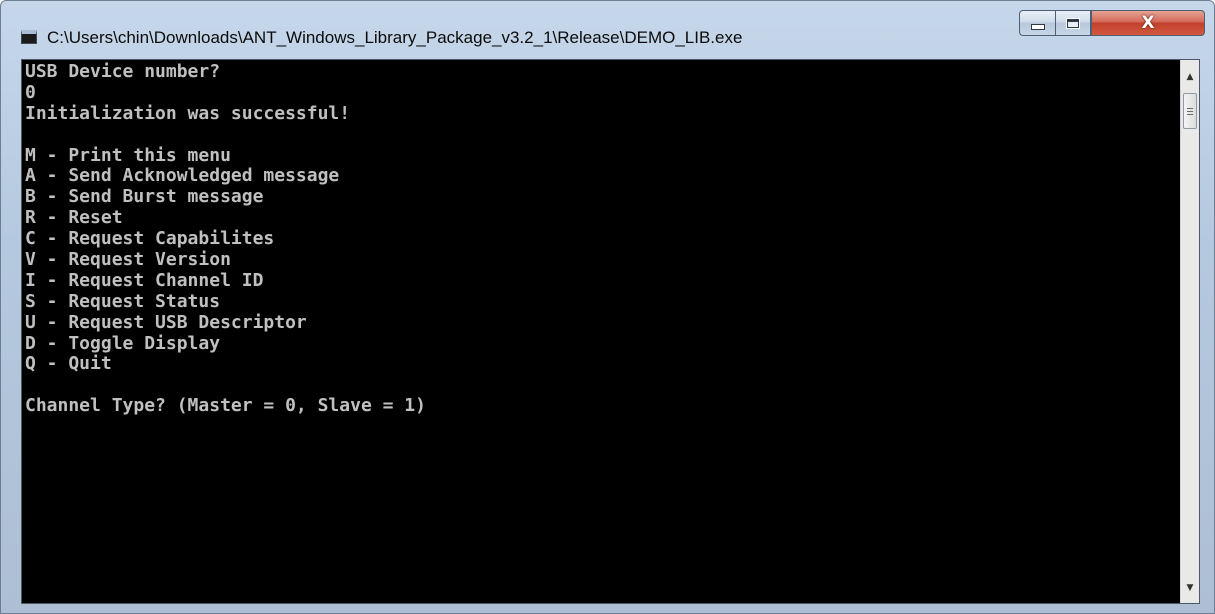 The width and height of the screenshot is (1215, 614). Describe the element at coordinates (128, 260) in the screenshot. I see `console-line: V - Request Version` at that location.